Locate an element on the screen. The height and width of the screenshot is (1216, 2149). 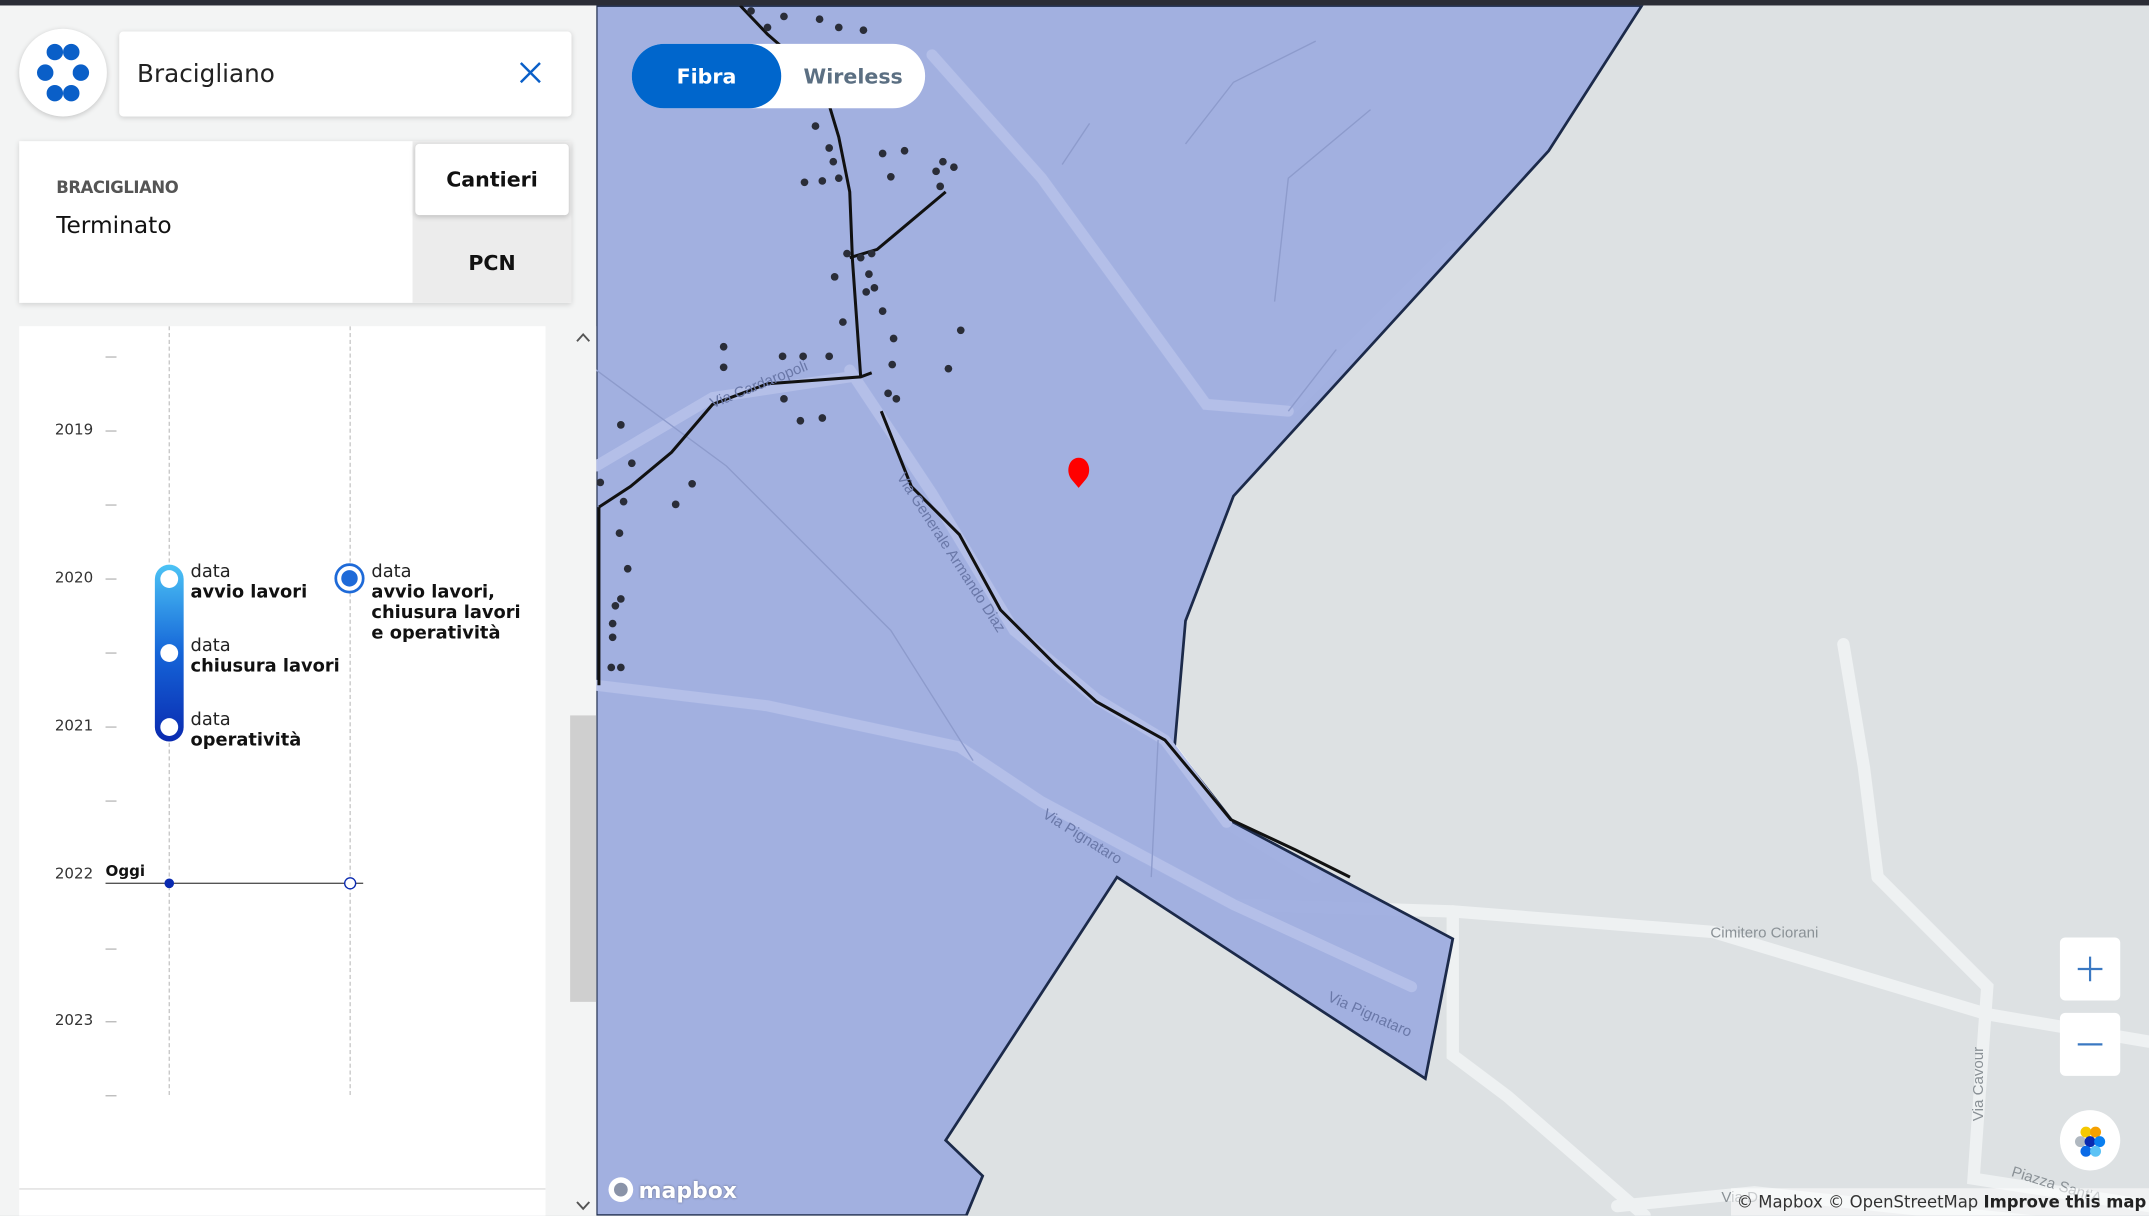
toggle-wireless: Wireless is located at coordinates (853, 76).